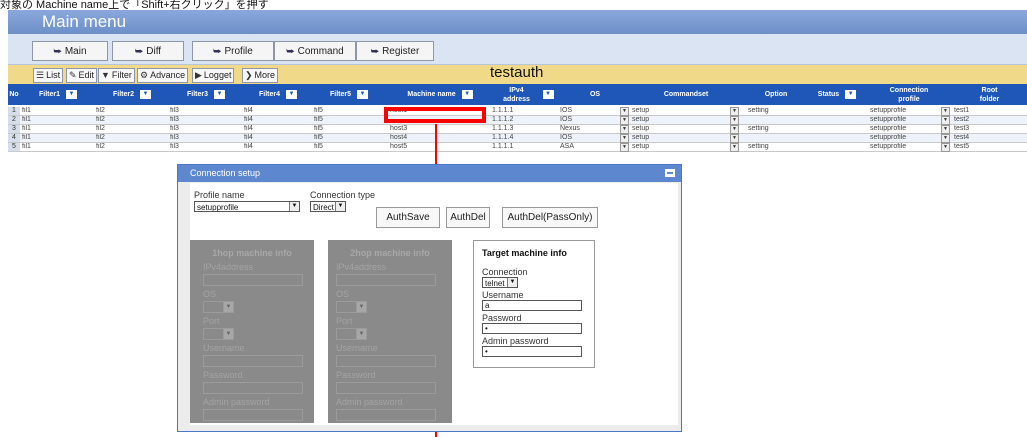 This screenshot has height=437, width=1027. I want to click on list-button: ☰ List, so click(48, 75).